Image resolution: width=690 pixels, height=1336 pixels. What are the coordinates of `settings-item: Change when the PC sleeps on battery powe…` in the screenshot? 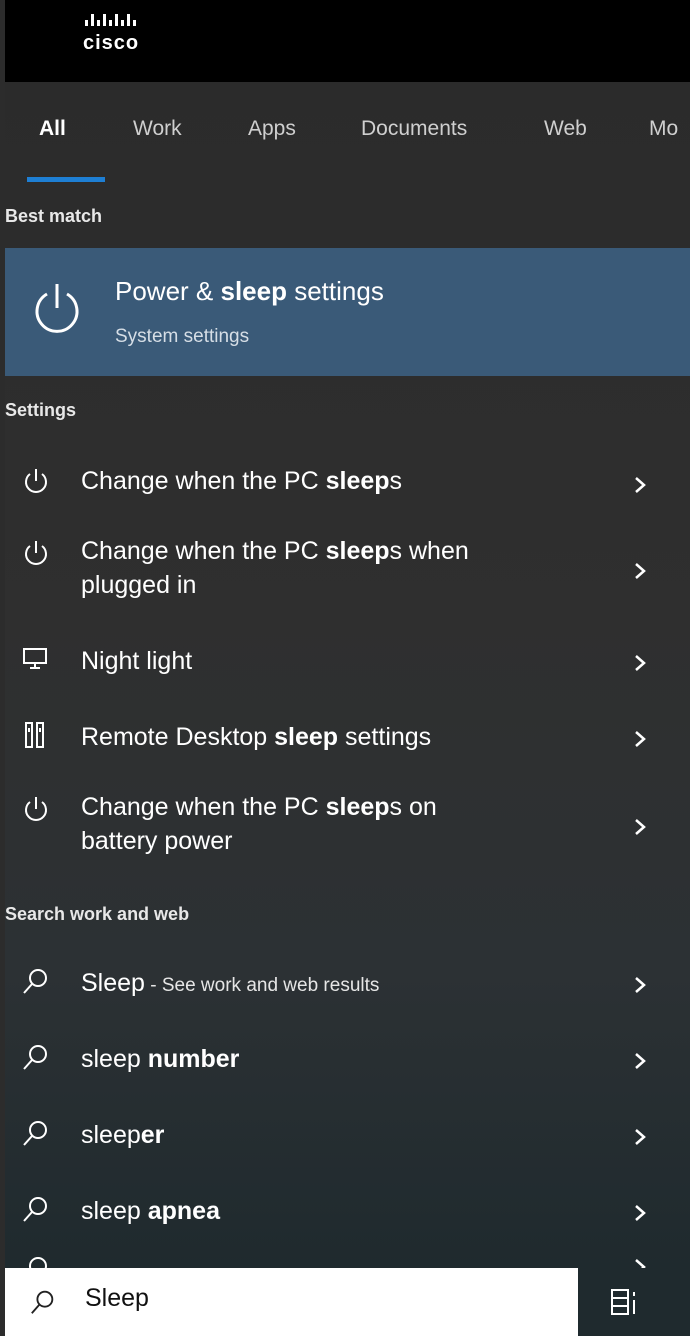 It's located at (347, 827).